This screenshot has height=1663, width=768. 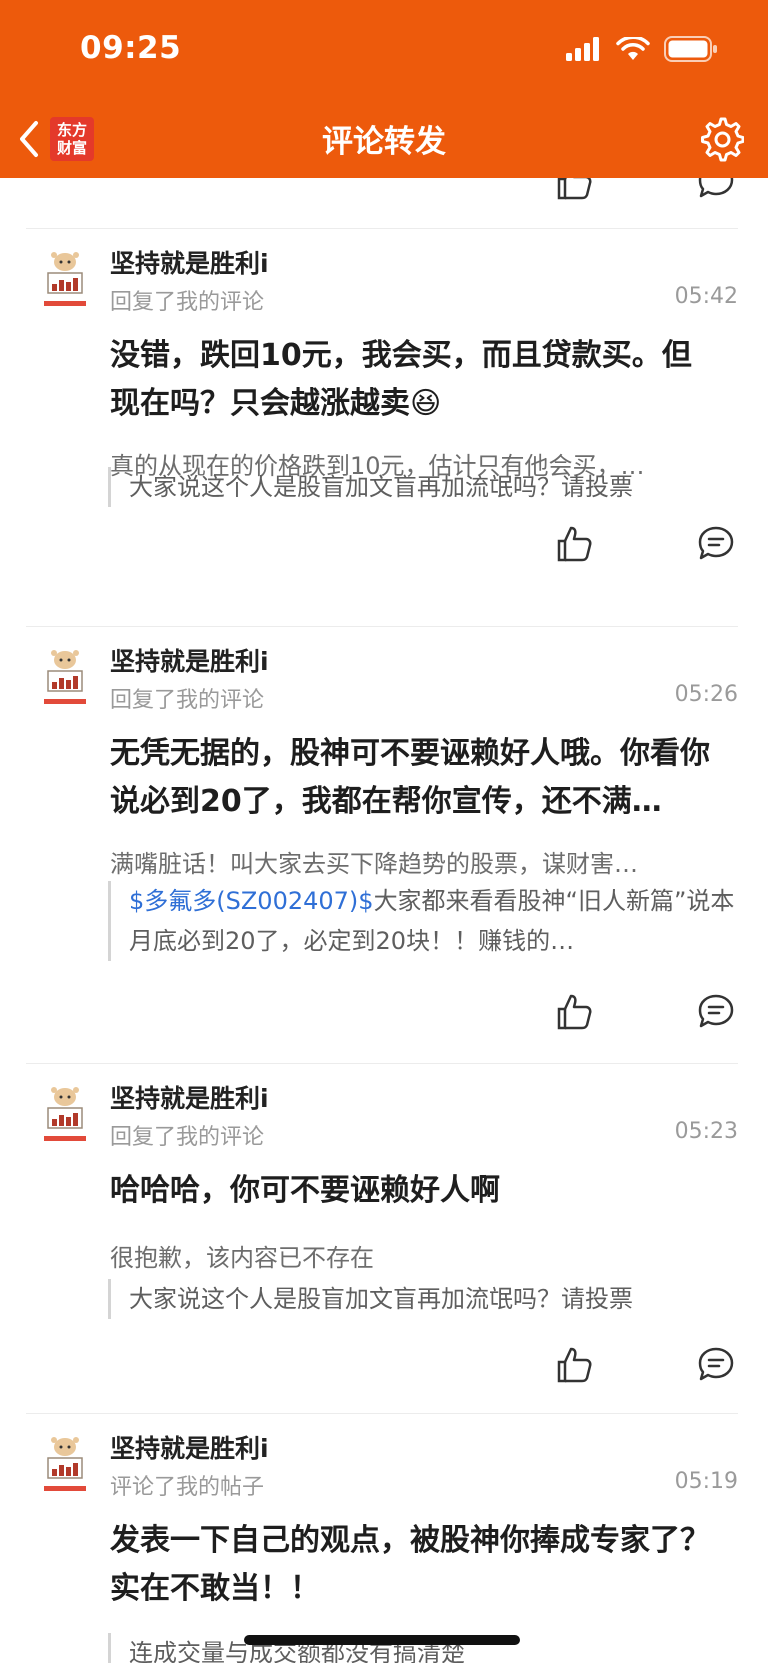 I want to click on status-time: 09:25, so click(x=131, y=48).